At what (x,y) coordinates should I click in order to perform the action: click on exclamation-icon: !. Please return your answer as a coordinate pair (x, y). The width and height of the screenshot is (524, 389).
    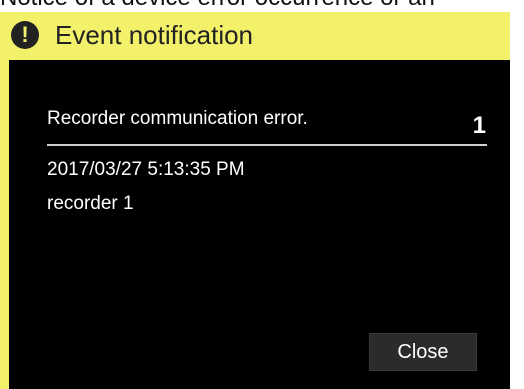
    Looking at the image, I should click on (25, 35).